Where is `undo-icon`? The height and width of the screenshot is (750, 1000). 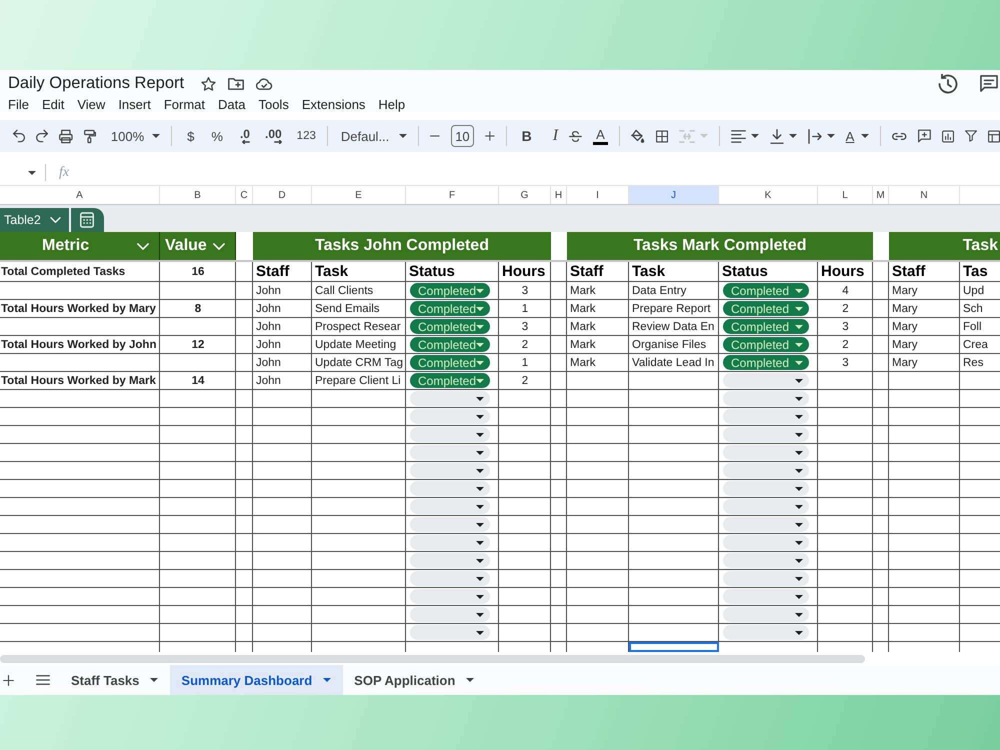 undo-icon is located at coordinates (19, 136).